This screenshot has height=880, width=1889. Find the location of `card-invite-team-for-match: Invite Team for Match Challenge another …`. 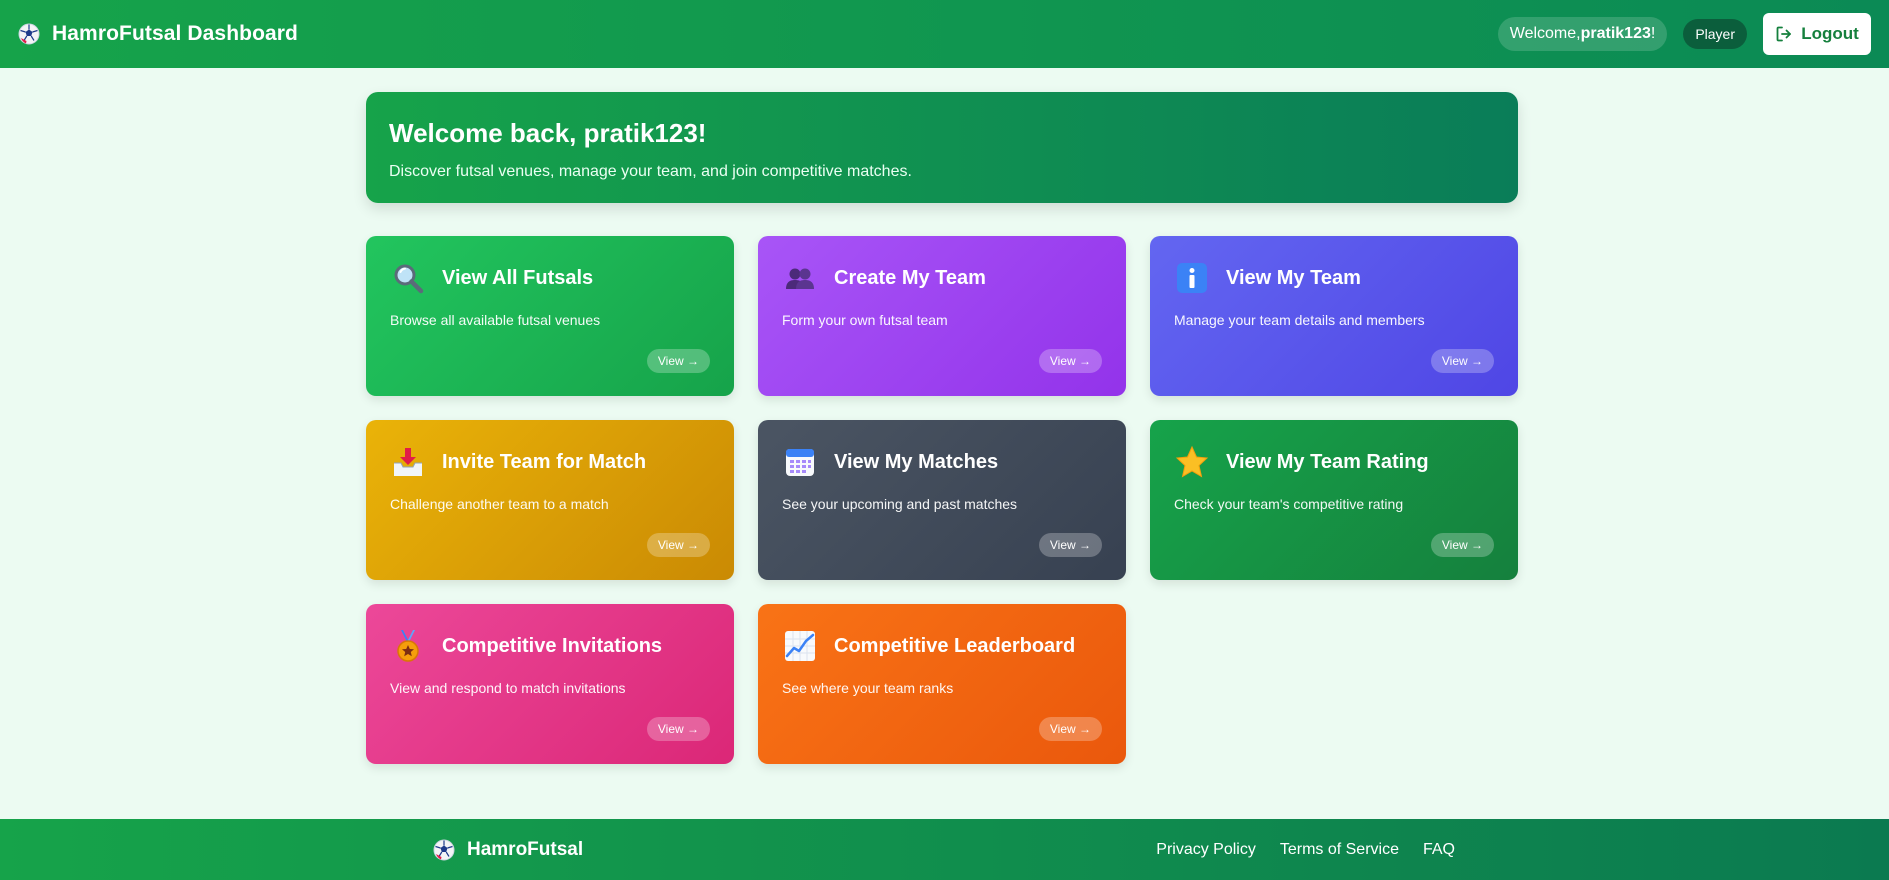

card-invite-team-for-match: Invite Team for Match Challenge another … is located at coordinates (550, 500).